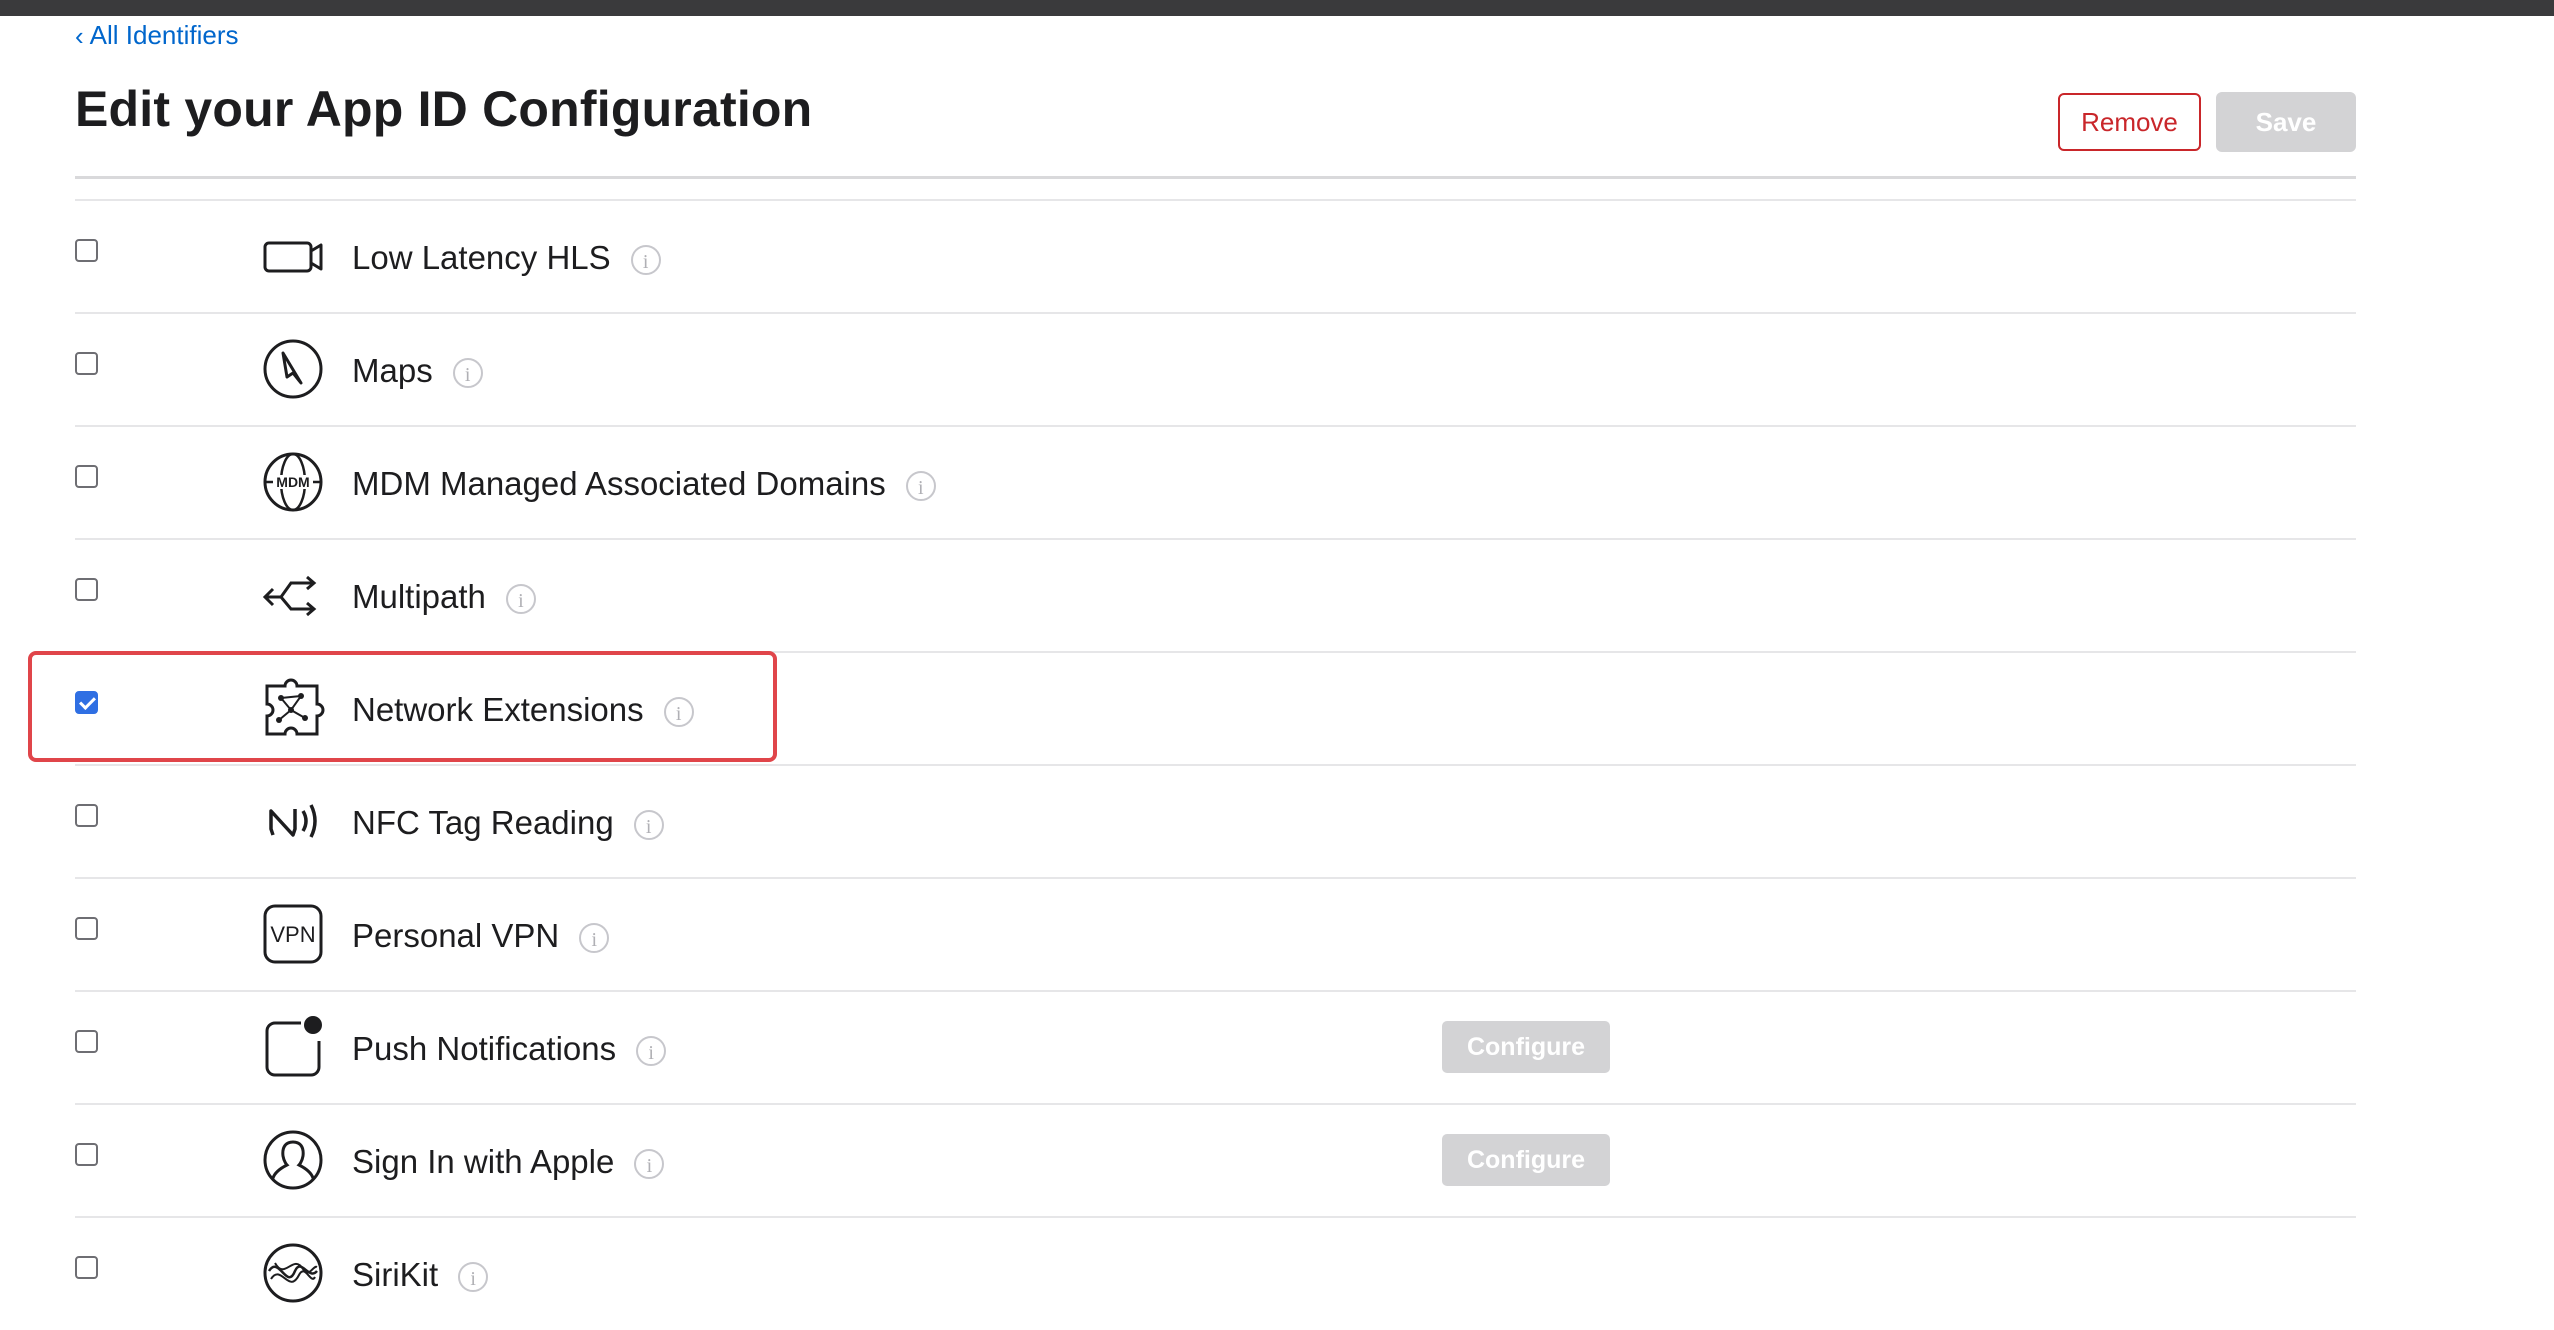  What do you see at coordinates (86, 702) in the screenshot?
I see `network-extensions-checkbox` at bounding box center [86, 702].